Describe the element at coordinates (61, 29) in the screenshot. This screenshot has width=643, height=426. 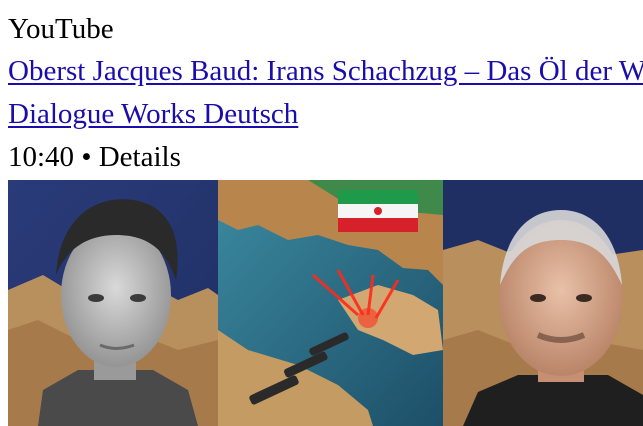
I see `source-label: YouTube` at that location.